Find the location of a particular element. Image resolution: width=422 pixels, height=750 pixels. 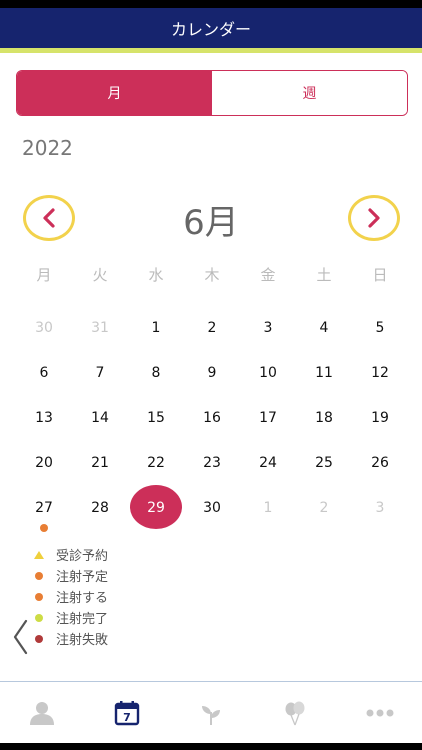

legend-item: 注射する is located at coordinates (71, 596).